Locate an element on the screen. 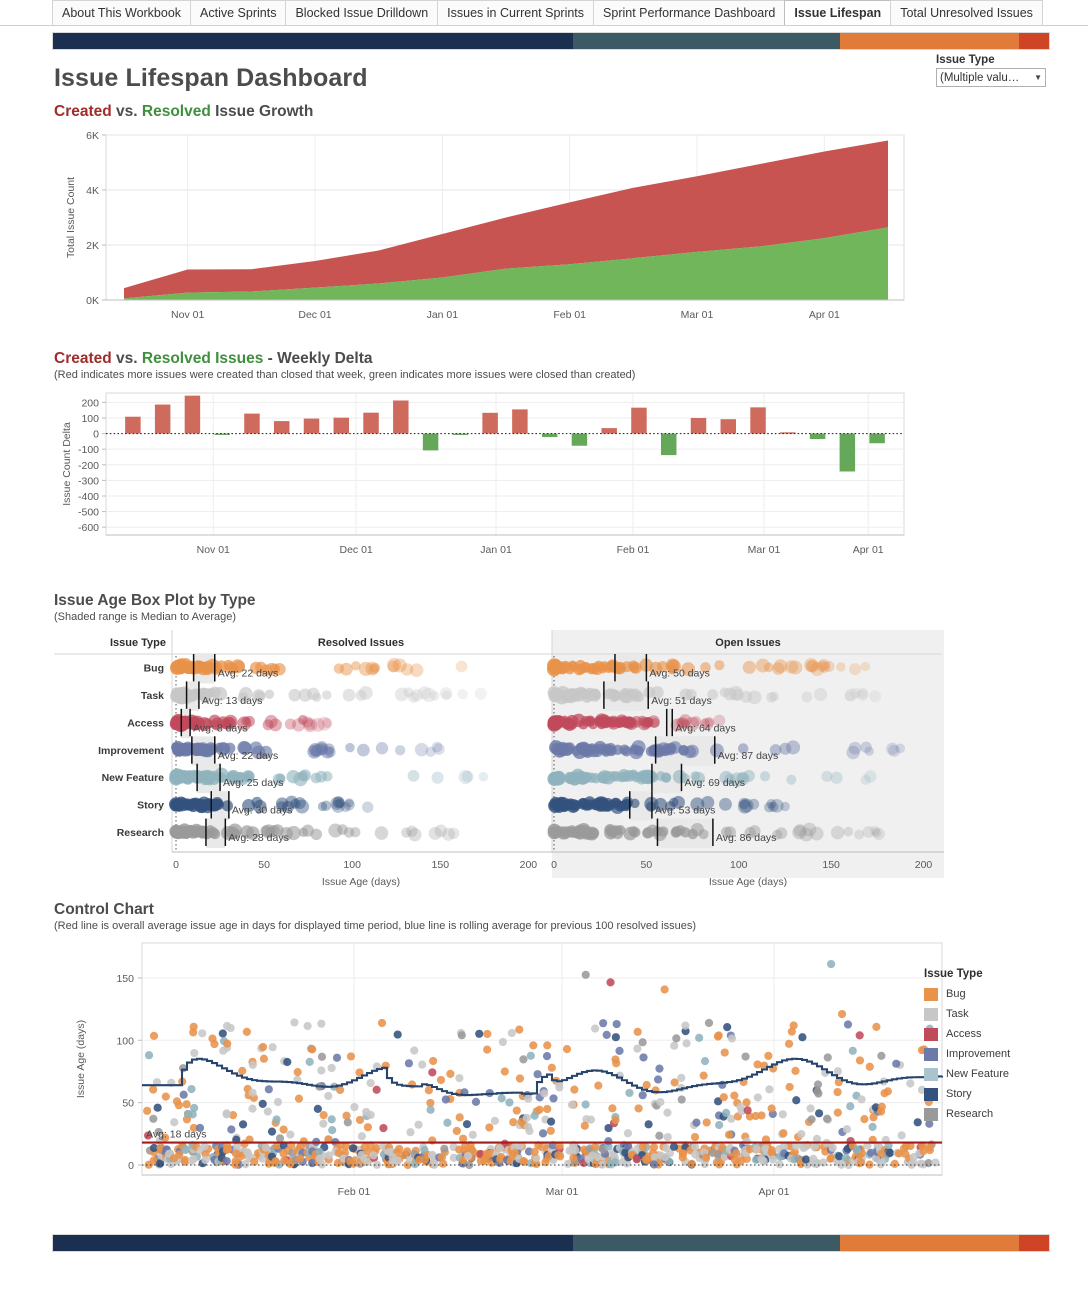  legend-item-new-feature: New Feature is located at coordinates (985, 1074).